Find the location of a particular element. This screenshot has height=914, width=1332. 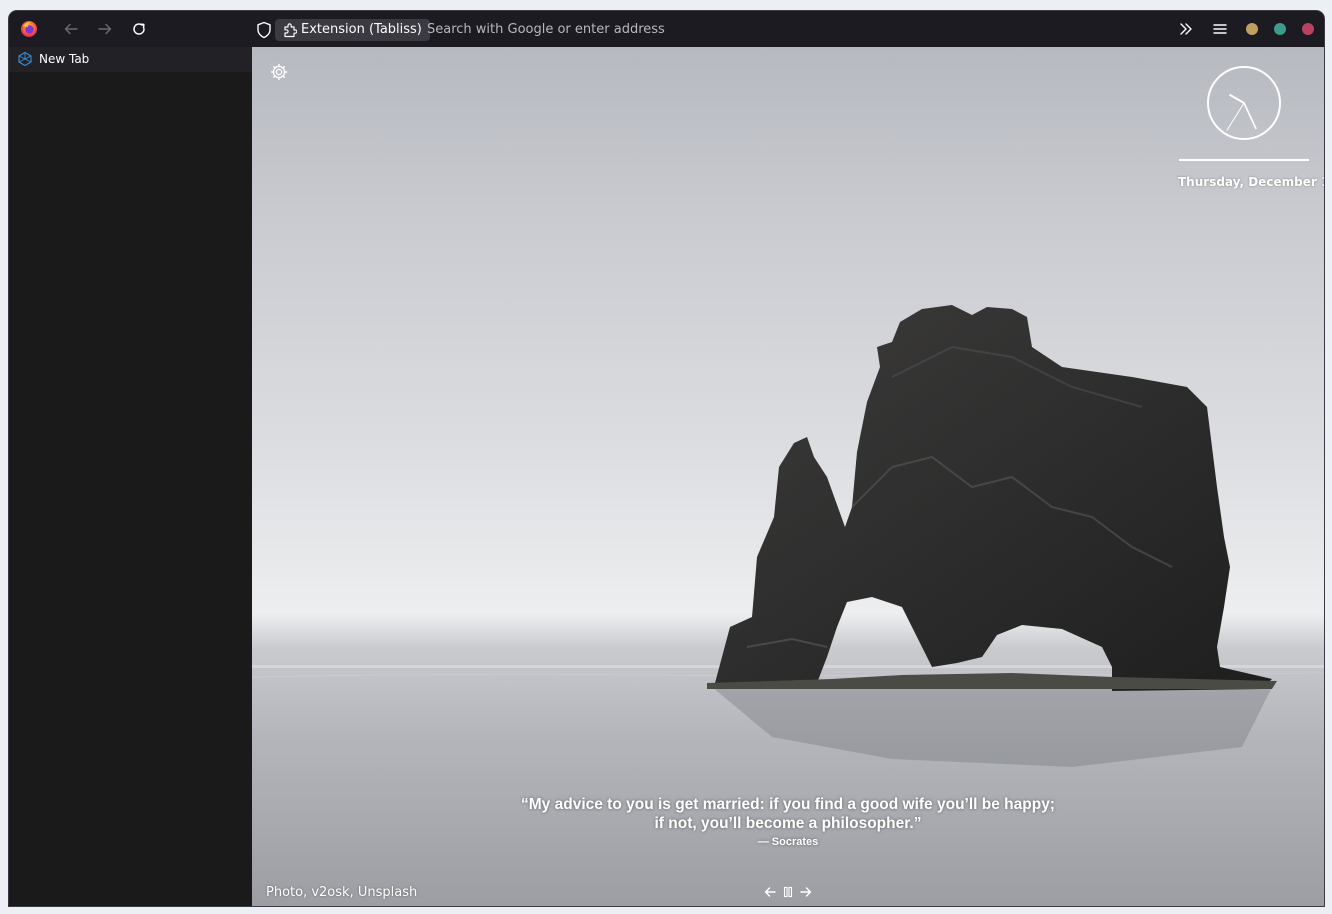

gear-icon is located at coordinates (279, 72).